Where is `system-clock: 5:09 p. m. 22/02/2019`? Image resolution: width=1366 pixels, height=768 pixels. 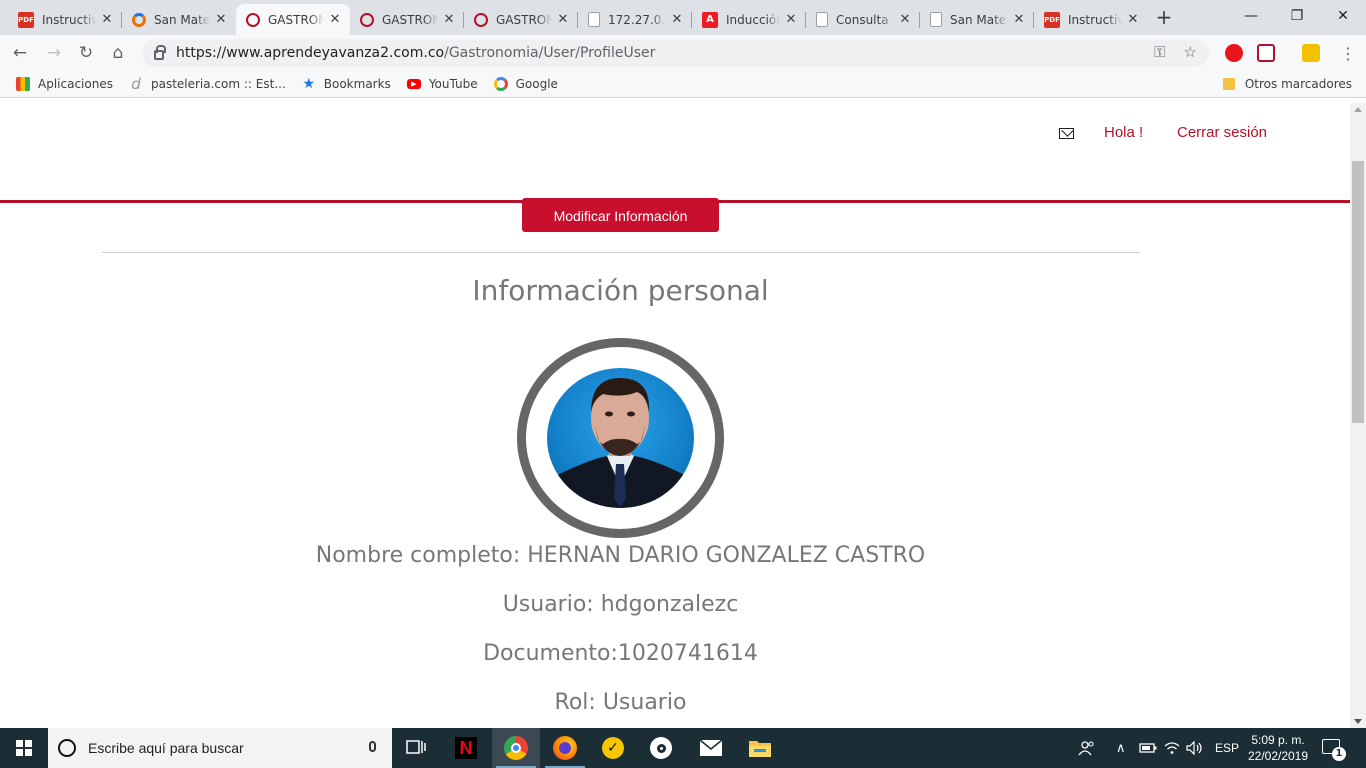 system-clock: 5:09 p. m. 22/02/2019 is located at coordinates (1278, 748).